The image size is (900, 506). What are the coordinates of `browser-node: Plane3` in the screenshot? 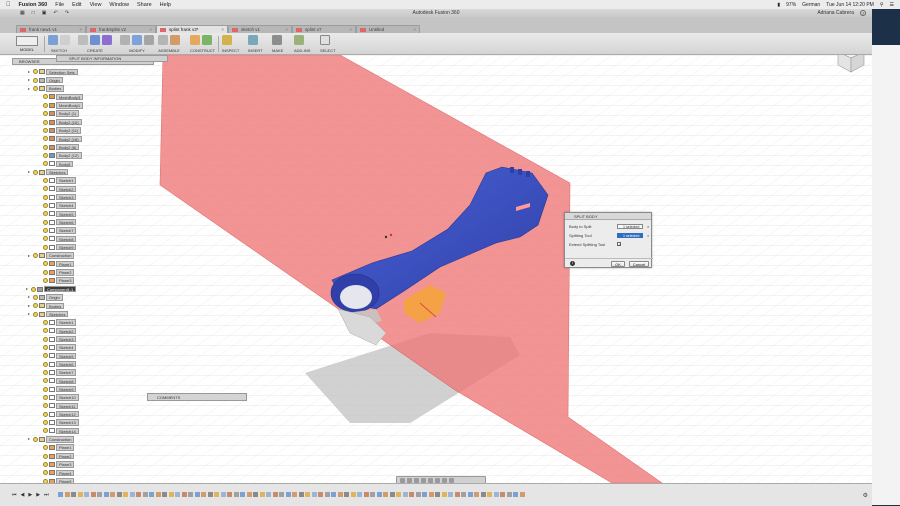 It's located at (56, 281).